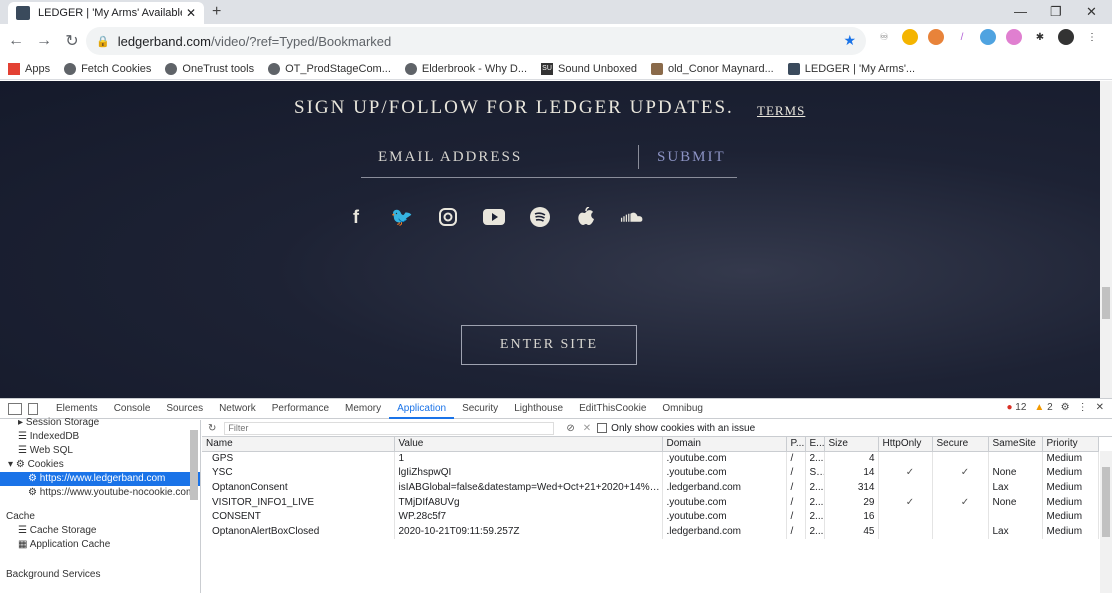 Image resolution: width=1112 pixels, height=593 pixels. I want to click on enter-site-button: ENTER SITE, so click(549, 345).